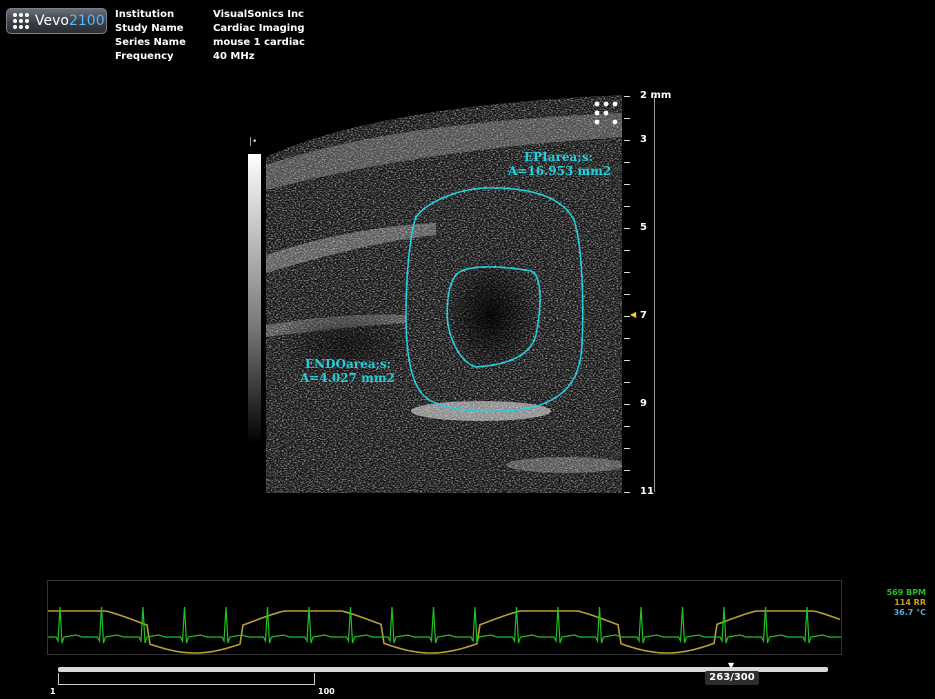 Image resolution: width=935 pixels, height=699 pixels. Describe the element at coordinates (606, 113) in the screenshot. I see `probe-orientation-icon` at that location.